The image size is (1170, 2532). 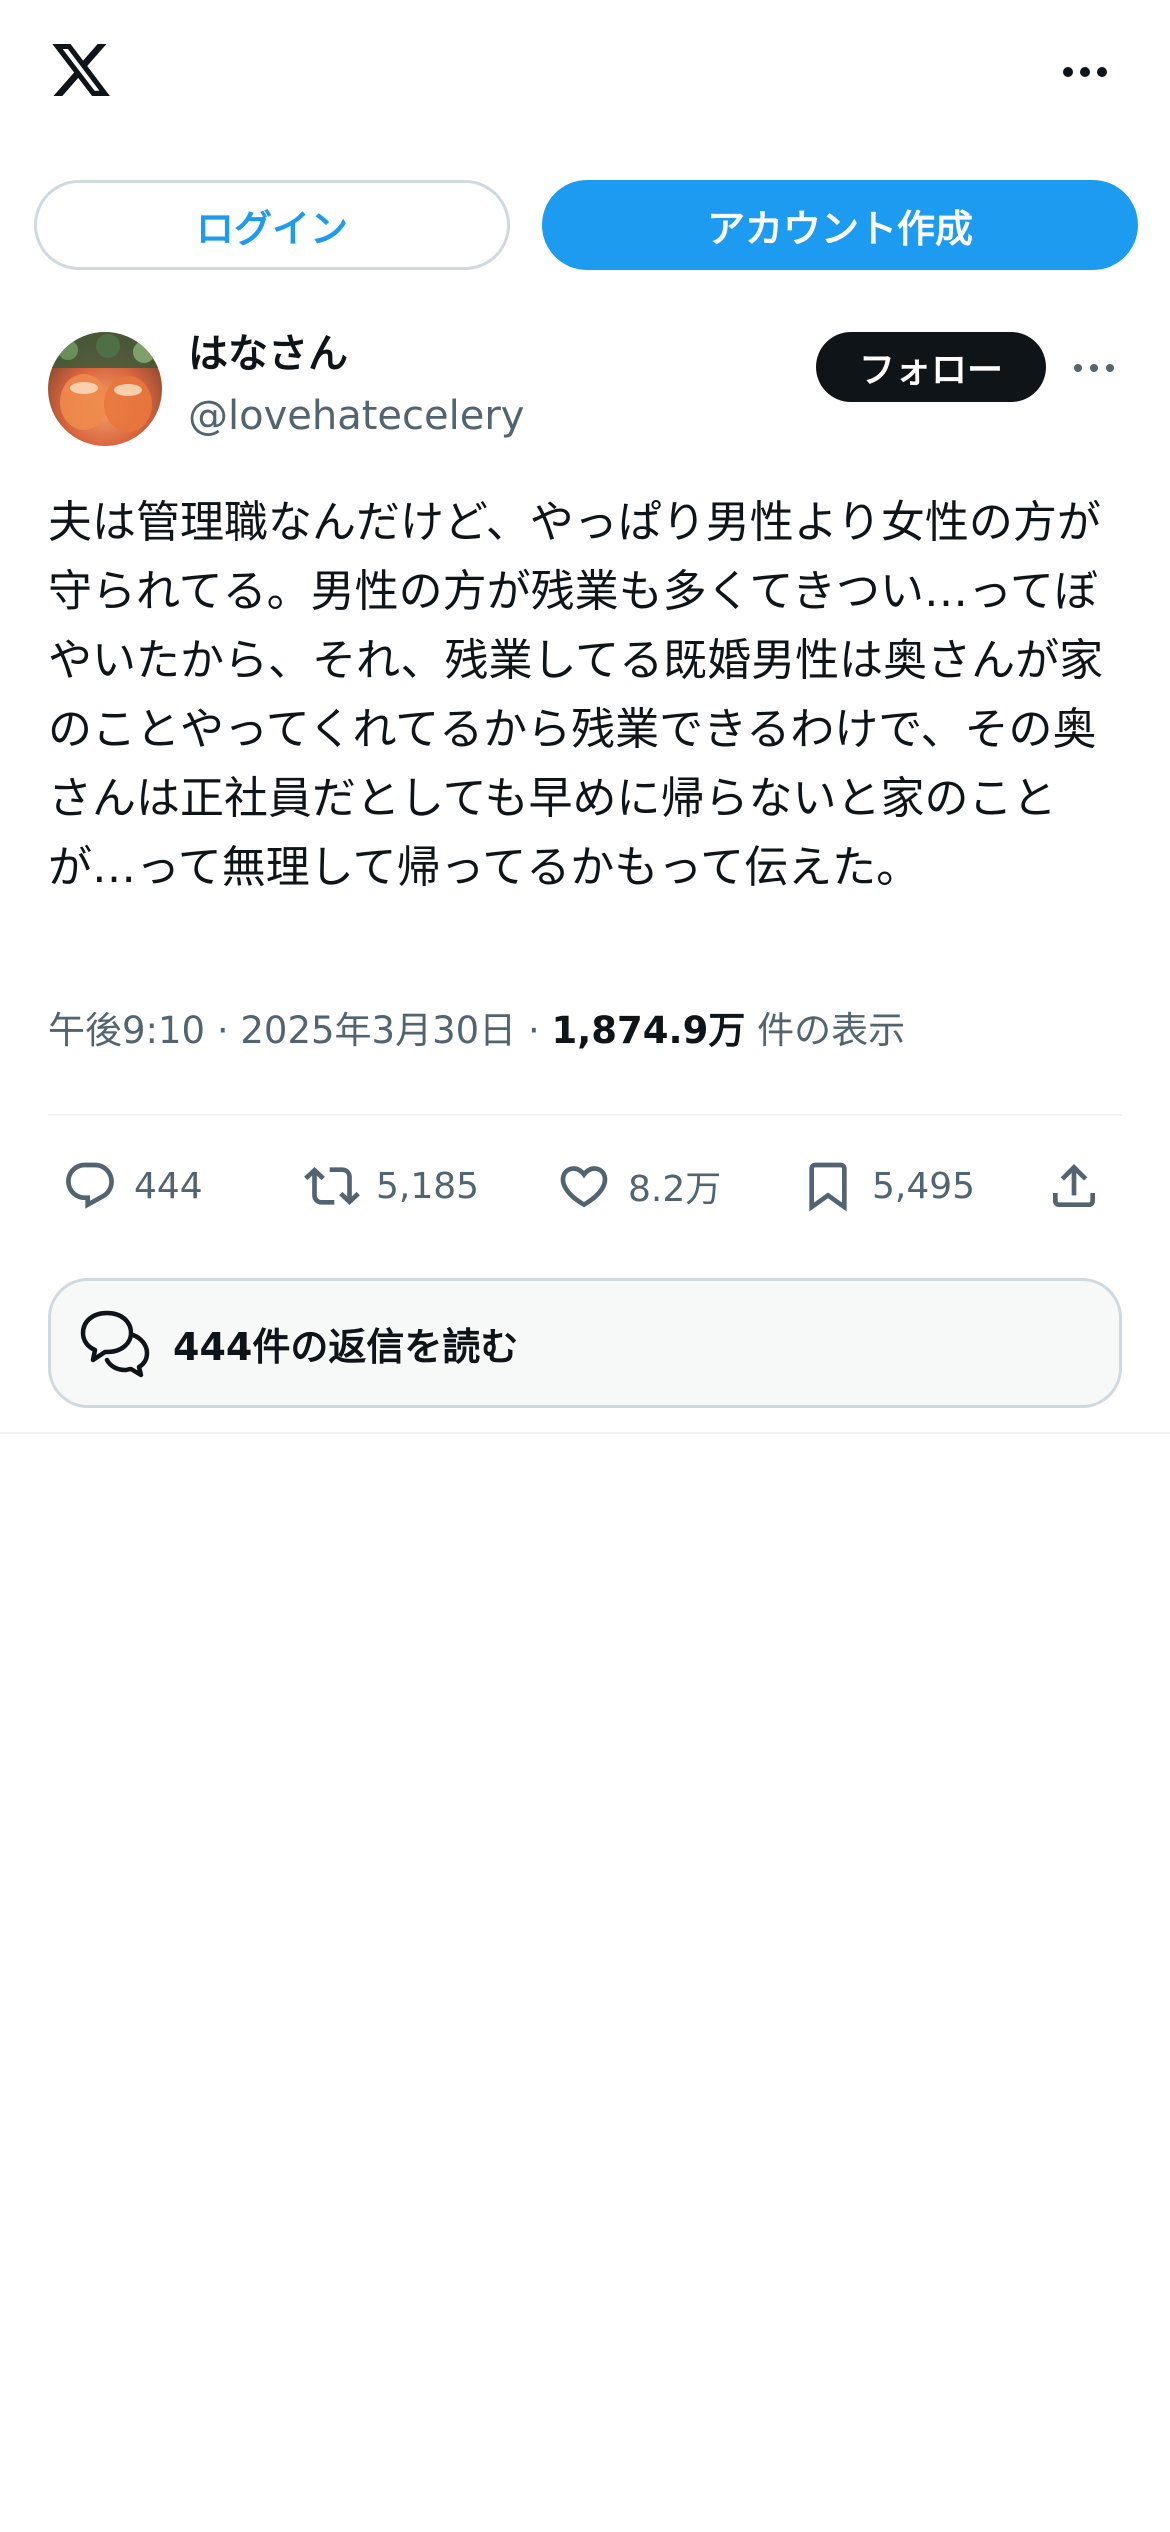 I want to click on share-button, so click(x=1074, y=1186).